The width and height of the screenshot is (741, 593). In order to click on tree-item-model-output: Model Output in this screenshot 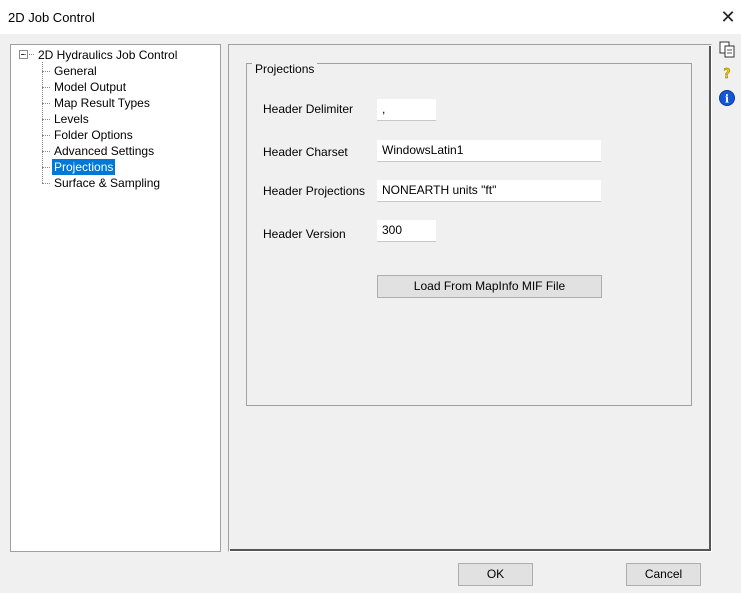, I will do `click(84, 87)`.